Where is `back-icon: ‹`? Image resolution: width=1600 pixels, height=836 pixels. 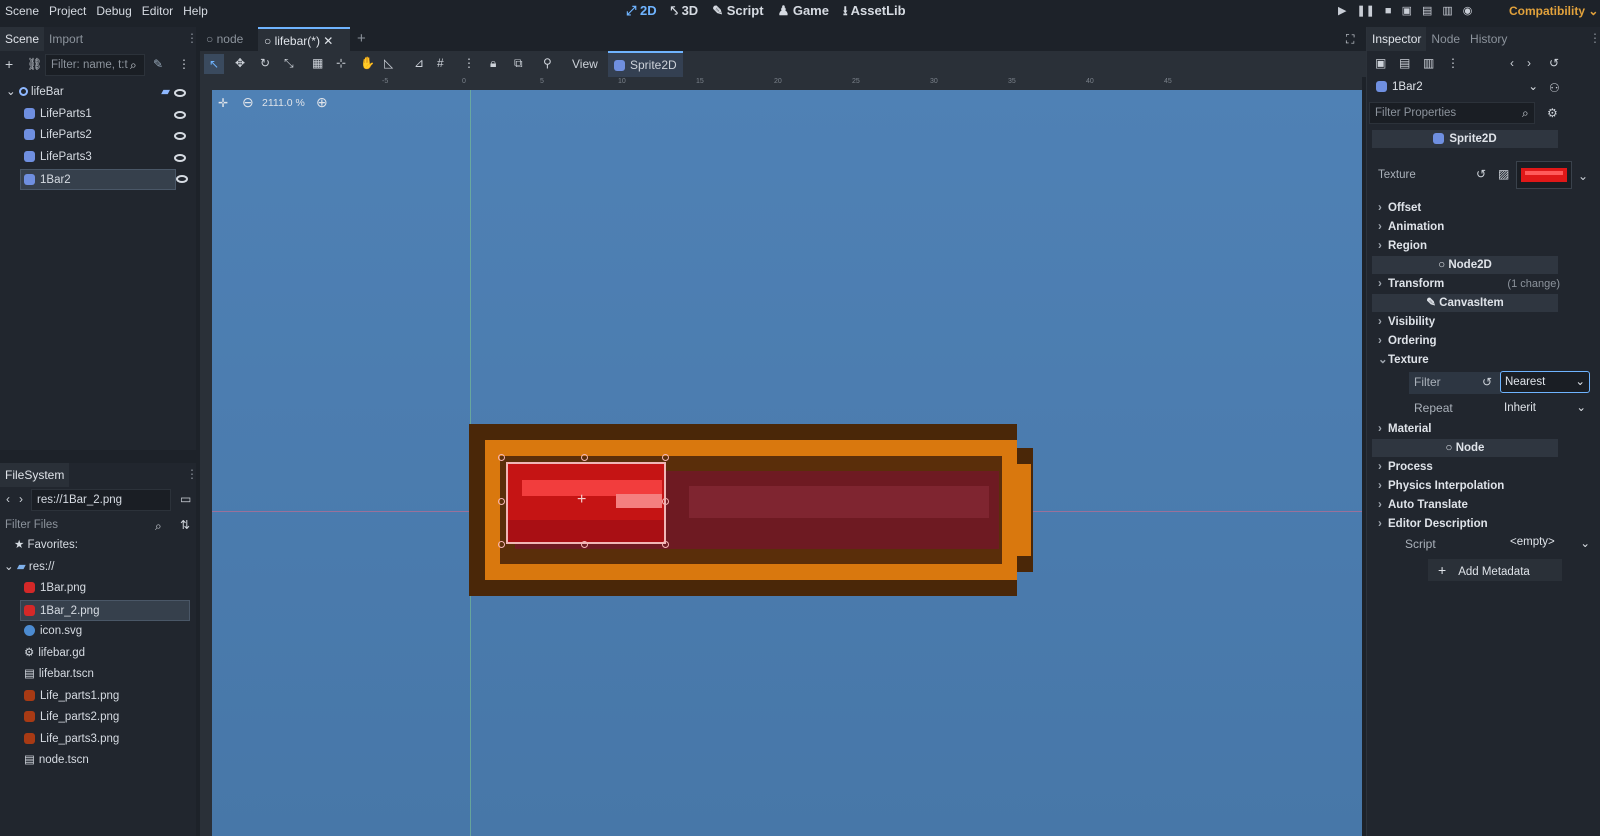
back-icon: ‹ is located at coordinates (8, 499).